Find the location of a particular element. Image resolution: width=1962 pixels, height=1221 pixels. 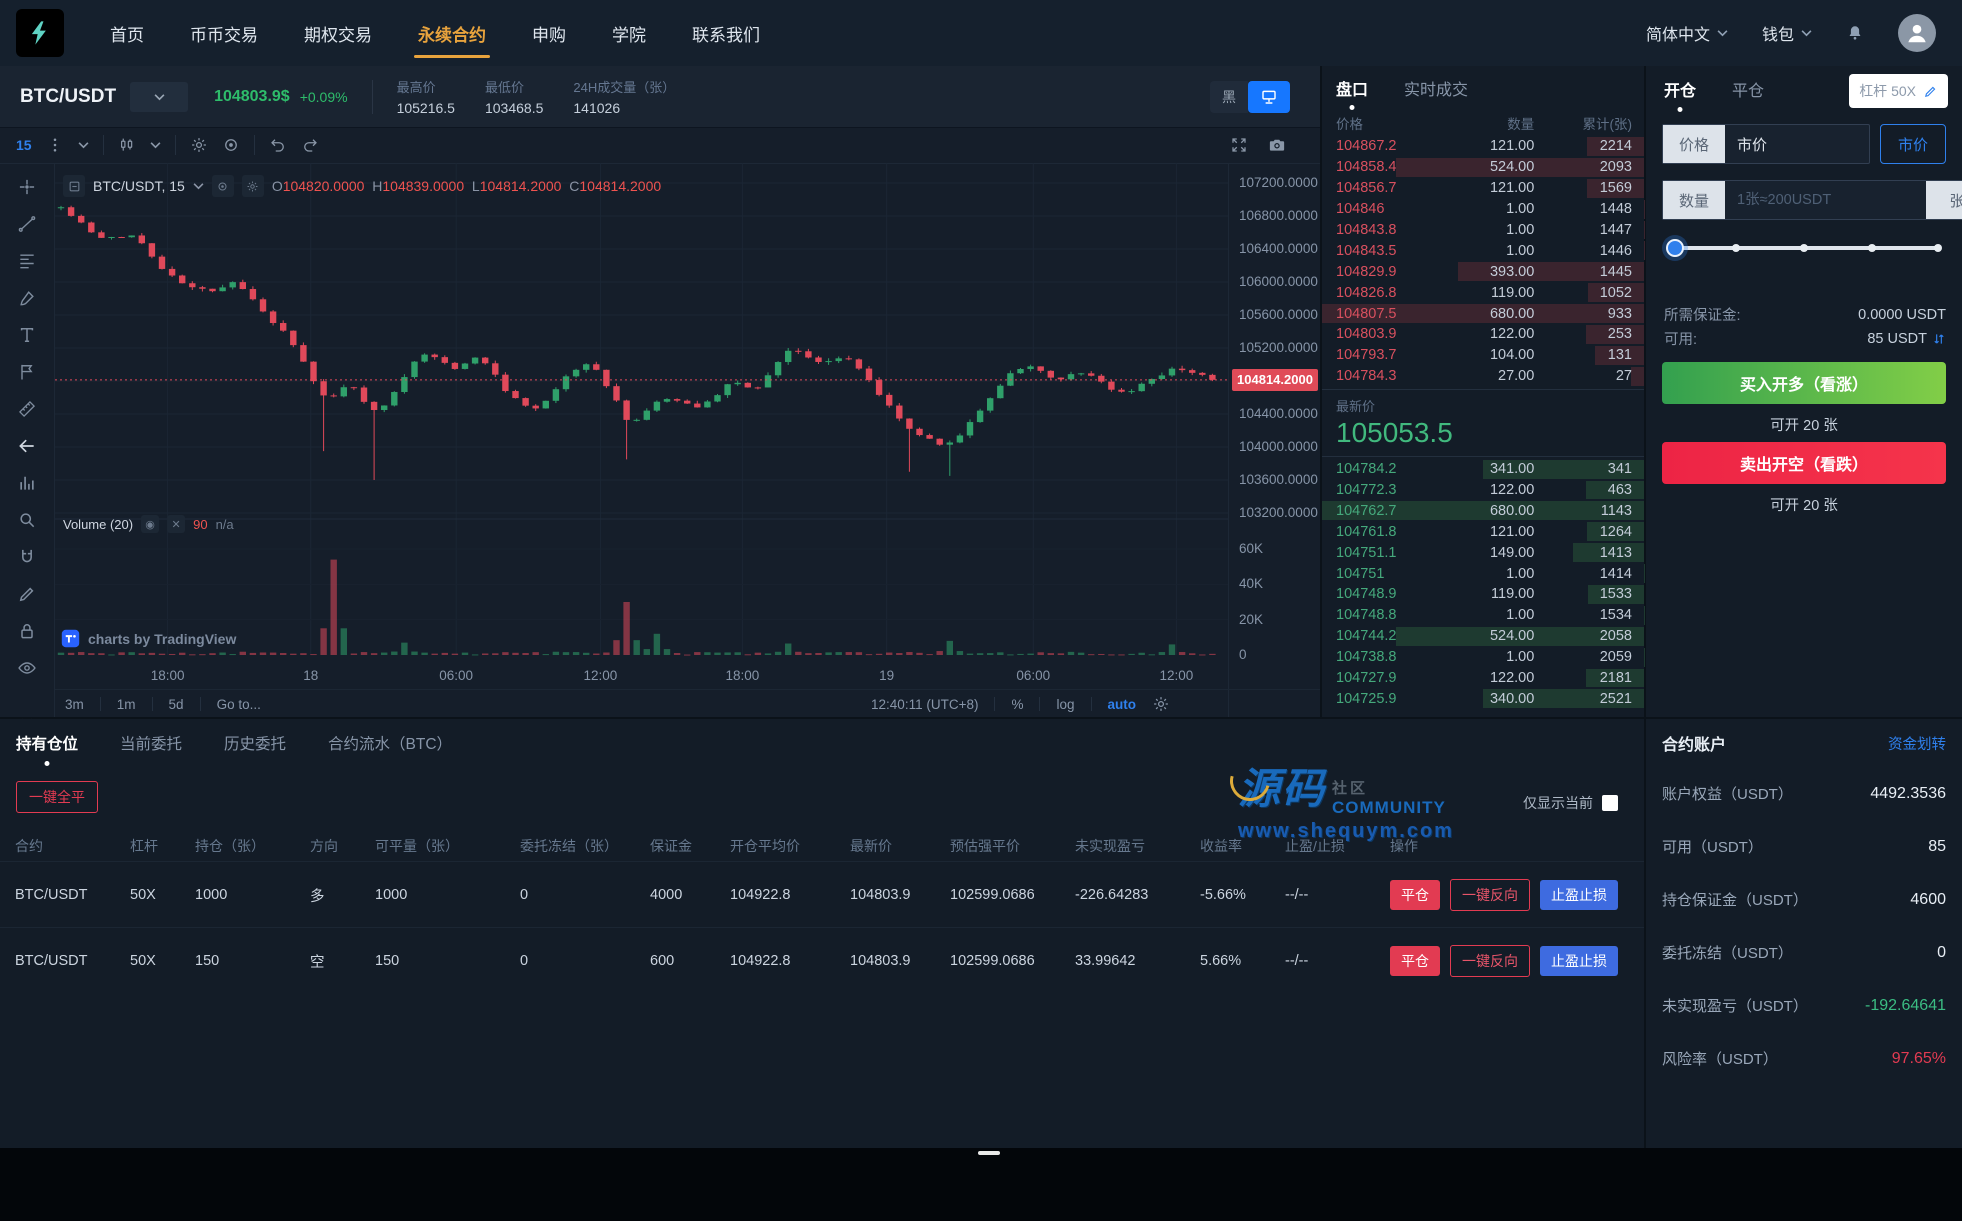

pencil-icon is located at coordinates (27, 594).